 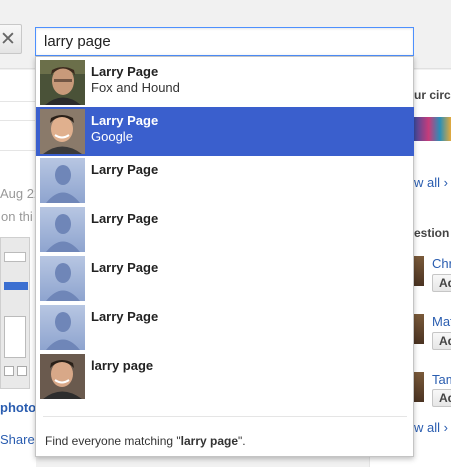 What do you see at coordinates (432, 95) in the screenshot?
I see `circles-heading: ur circ` at bounding box center [432, 95].